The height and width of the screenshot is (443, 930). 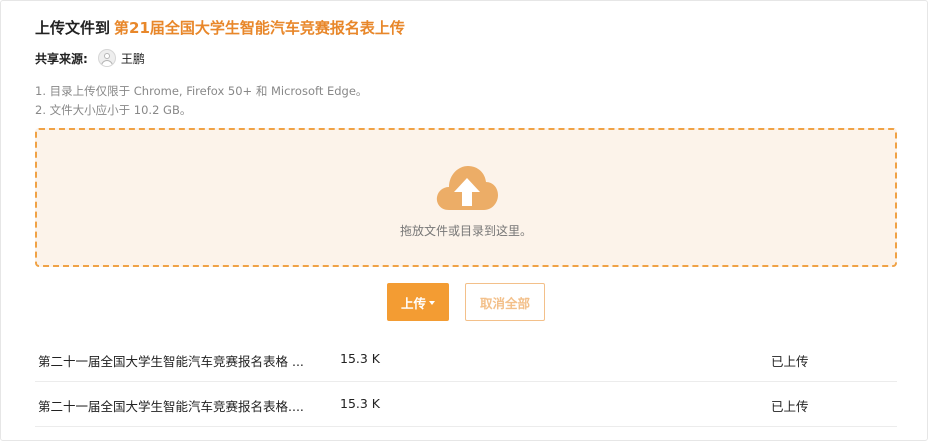 What do you see at coordinates (133, 58) in the screenshot?
I see `share-user-name: 王鹏` at bounding box center [133, 58].